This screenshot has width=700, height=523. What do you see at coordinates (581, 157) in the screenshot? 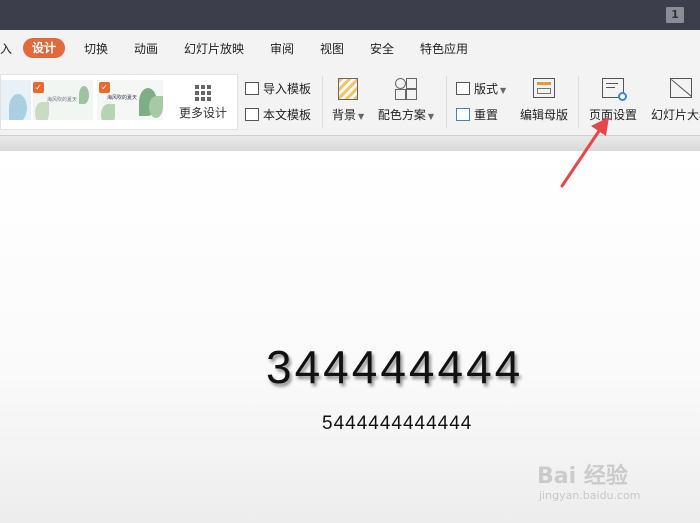
I see `arrow-shaft` at bounding box center [581, 157].